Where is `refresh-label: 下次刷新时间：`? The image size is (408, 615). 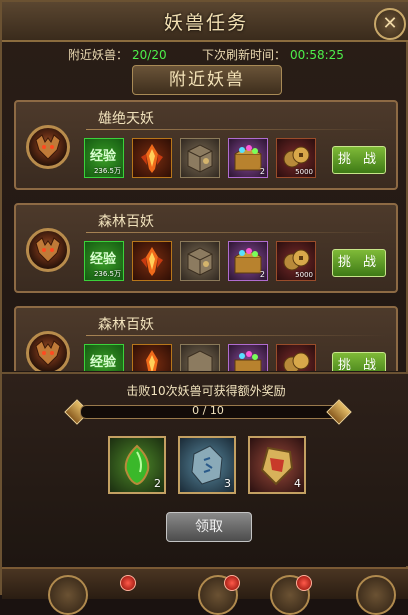 refresh-label: 下次刷新时间： is located at coordinates (244, 55).